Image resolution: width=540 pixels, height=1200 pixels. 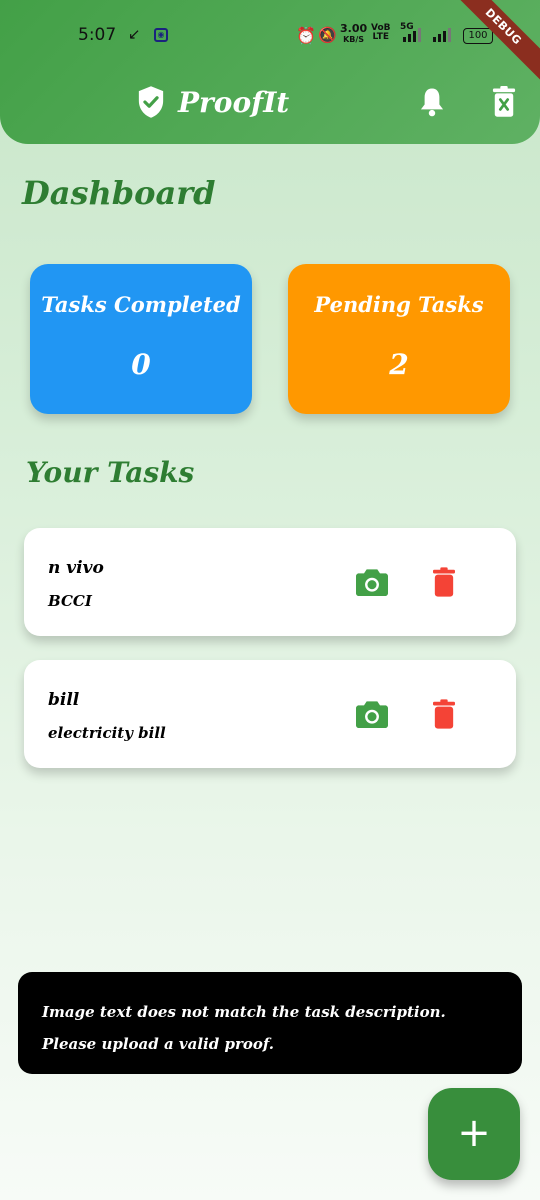 What do you see at coordinates (64, 700) in the screenshot?
I see `task-name: bill` at bounding box center [64, 700].